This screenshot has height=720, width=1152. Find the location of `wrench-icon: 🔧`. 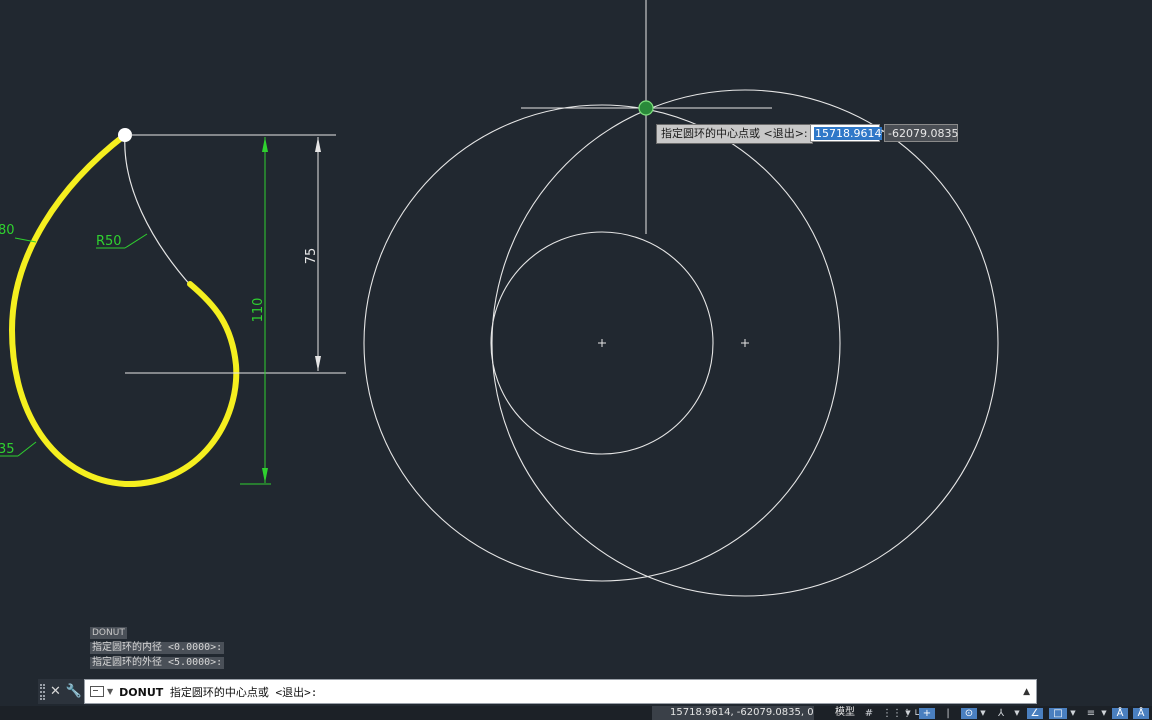

wrench-icon: 🔧 is located at coordinates (74, 691).